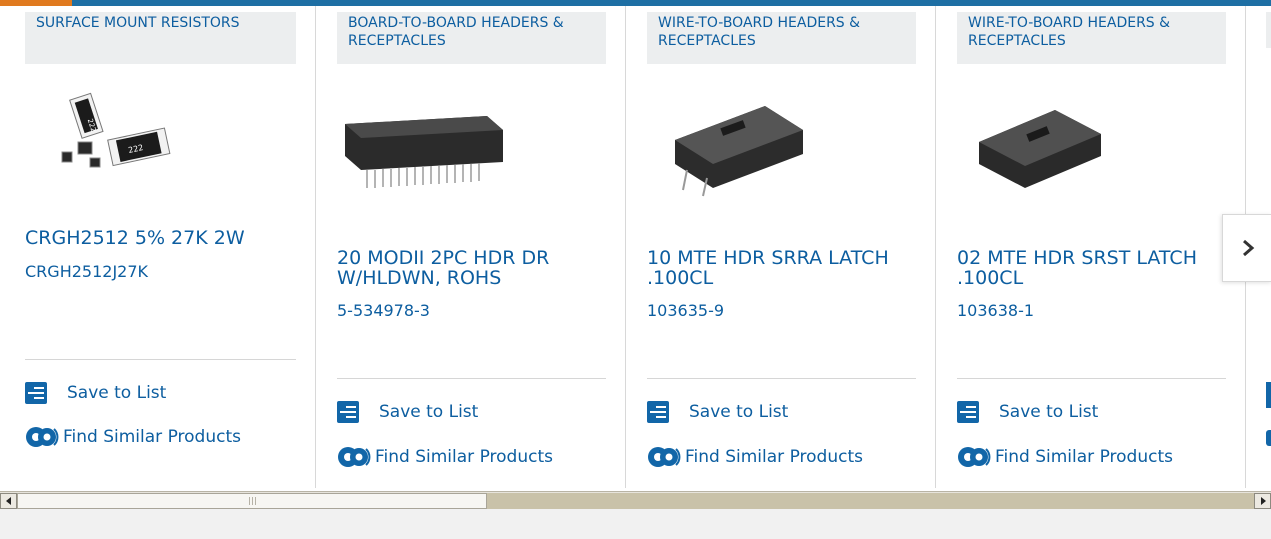 This screenshot has height=539, width=1271. Describe the element at coordinates (1088, 268) in the screenshot. I see `product-title: 02 MTE HDR SRST LATCH .100CL` at that location.